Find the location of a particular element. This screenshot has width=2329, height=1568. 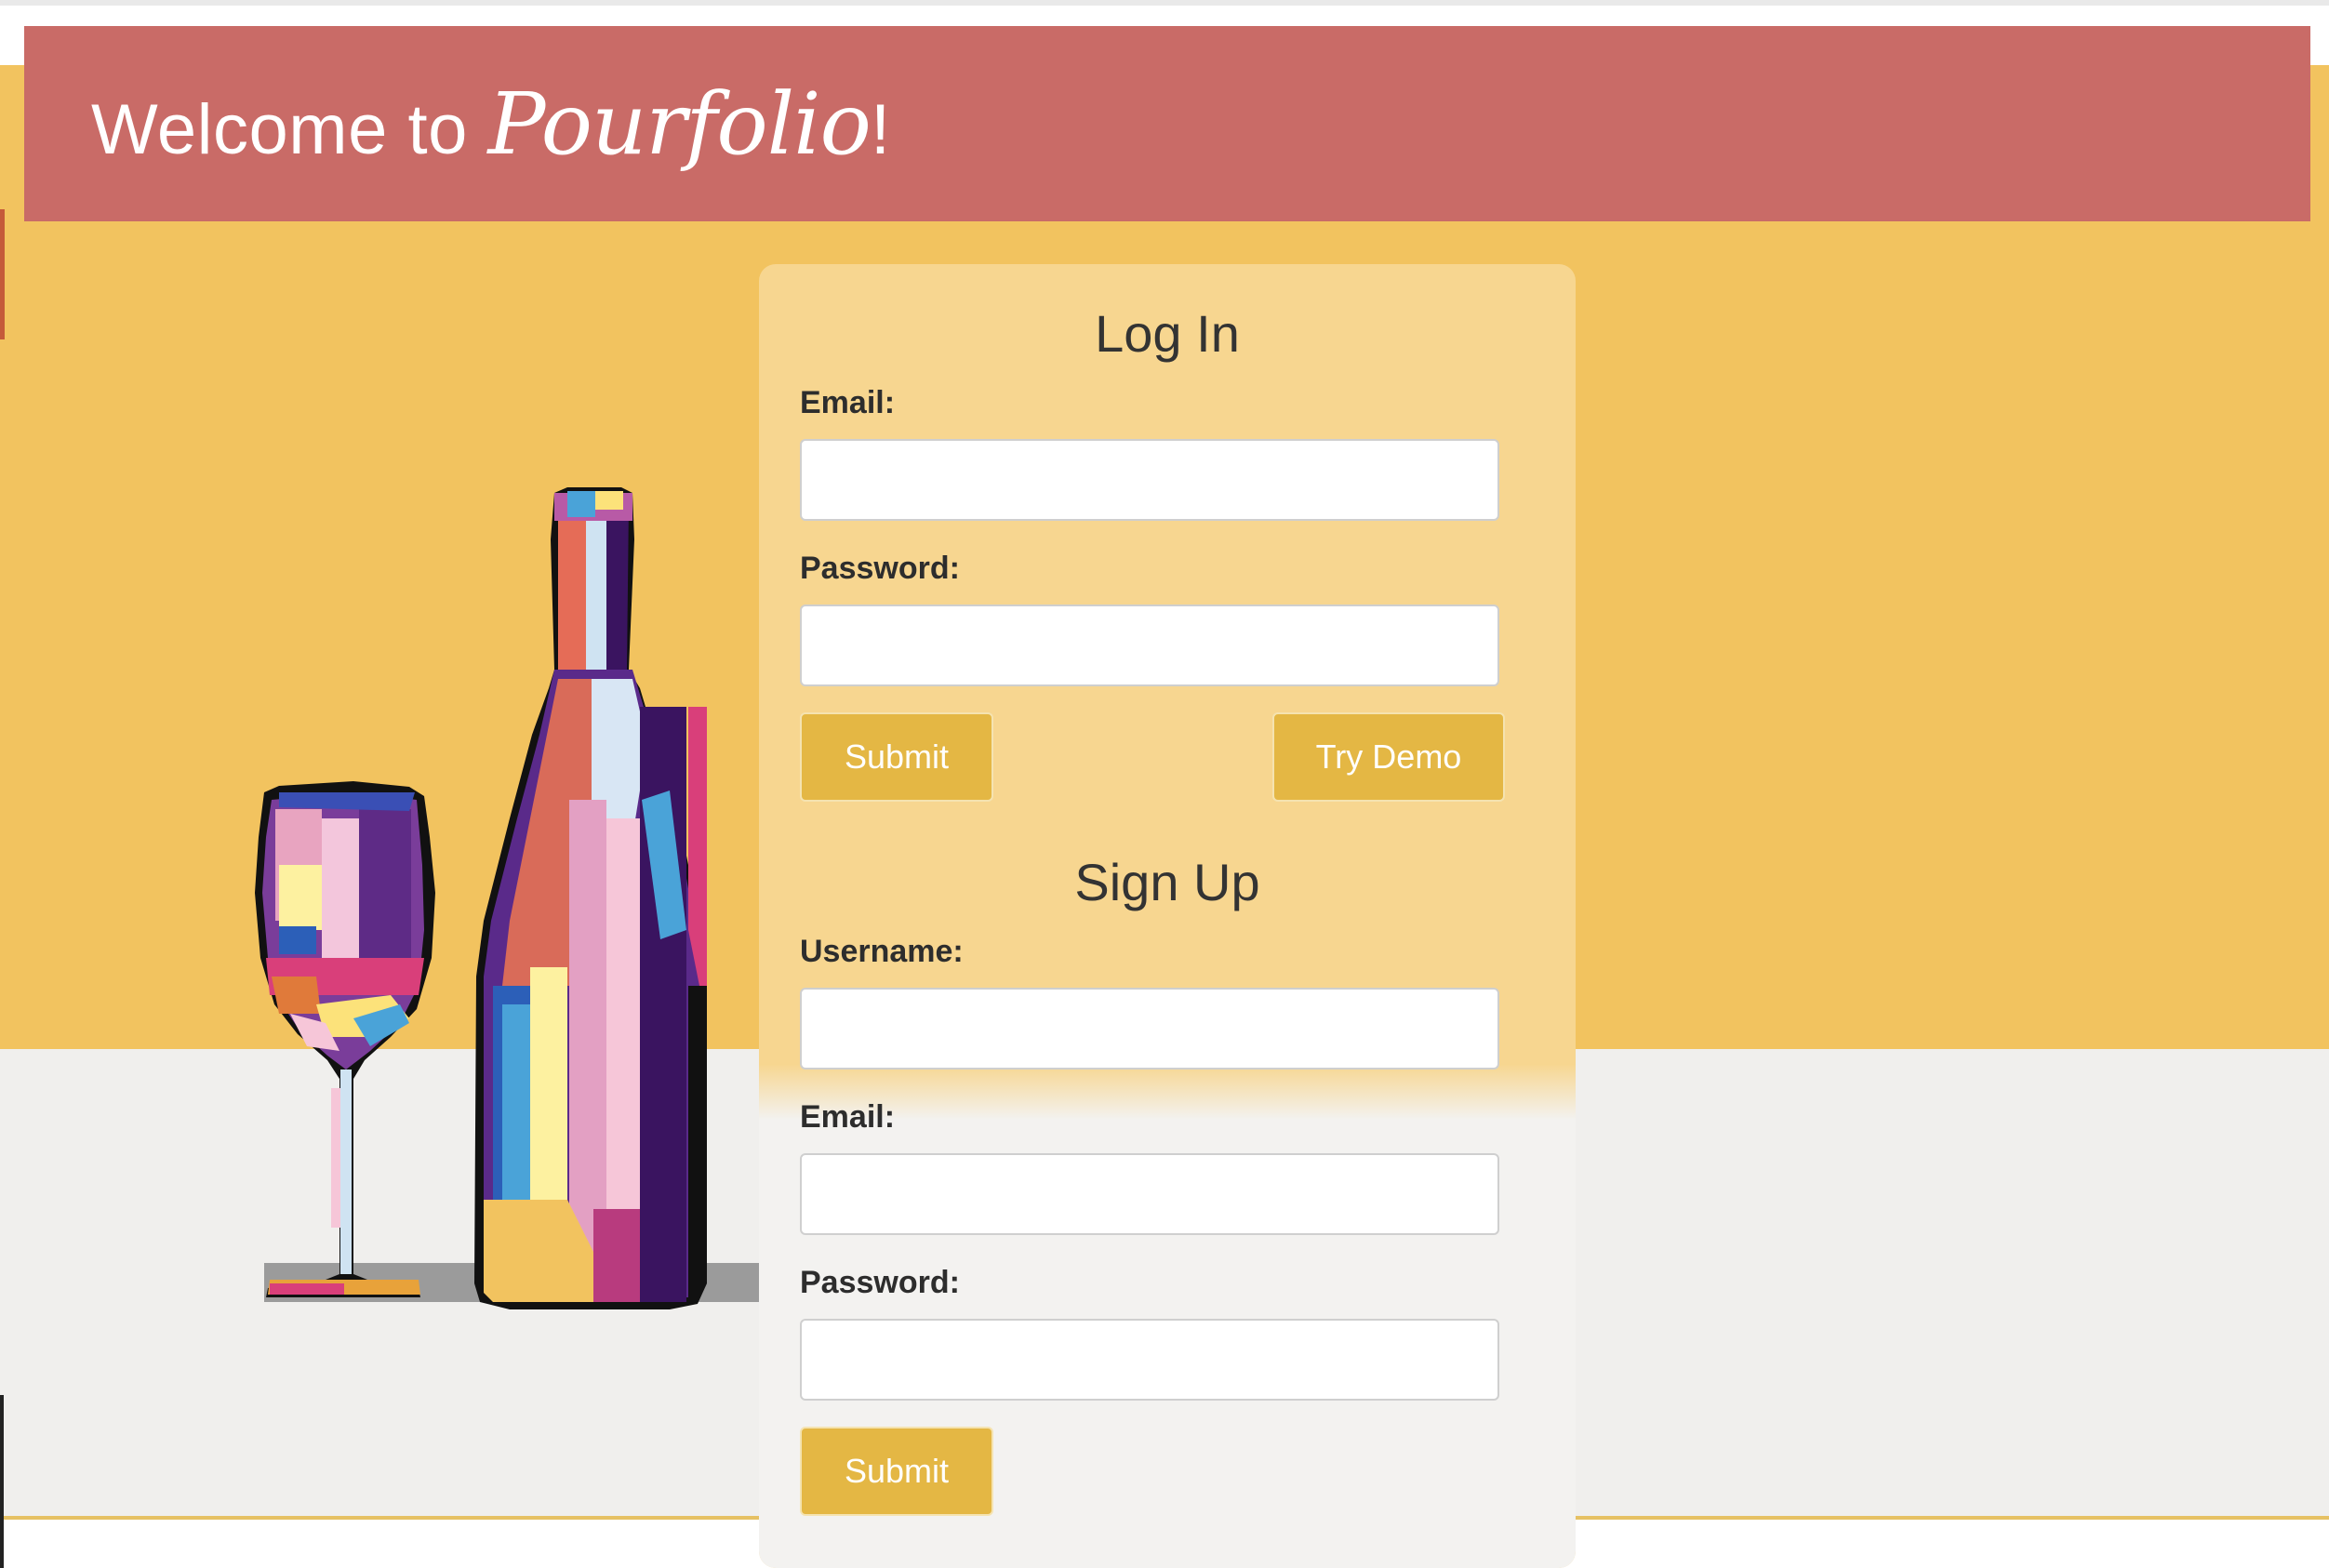

title-suffix: ! is located at coordinates (881, 129).